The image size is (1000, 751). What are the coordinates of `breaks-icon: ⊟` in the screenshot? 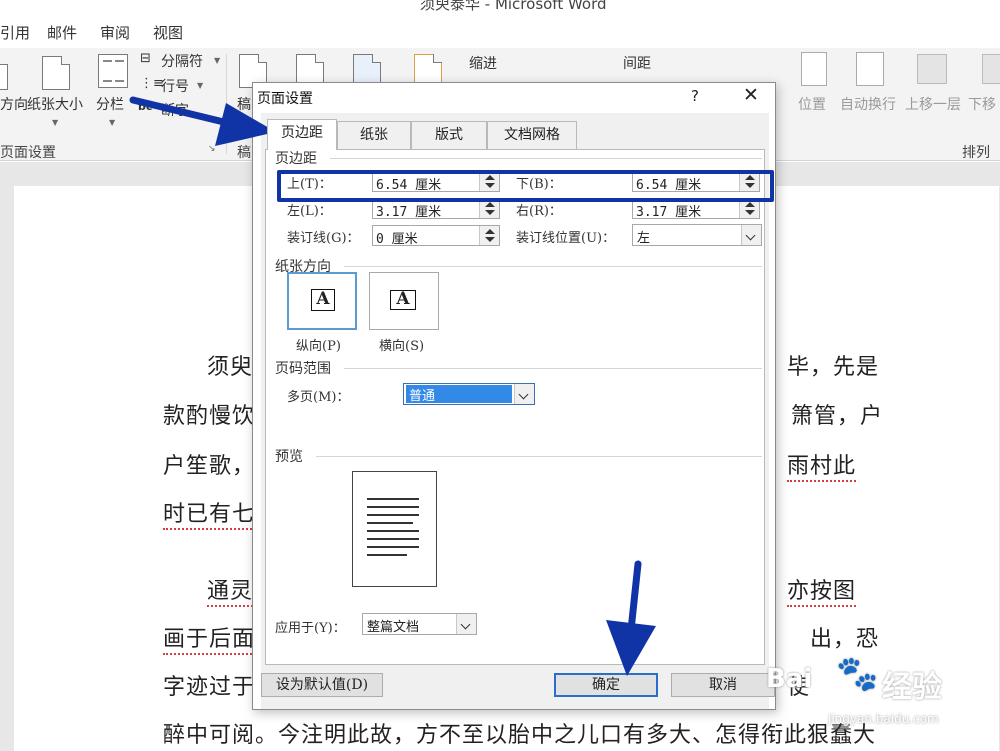 It's located at (145, 58).